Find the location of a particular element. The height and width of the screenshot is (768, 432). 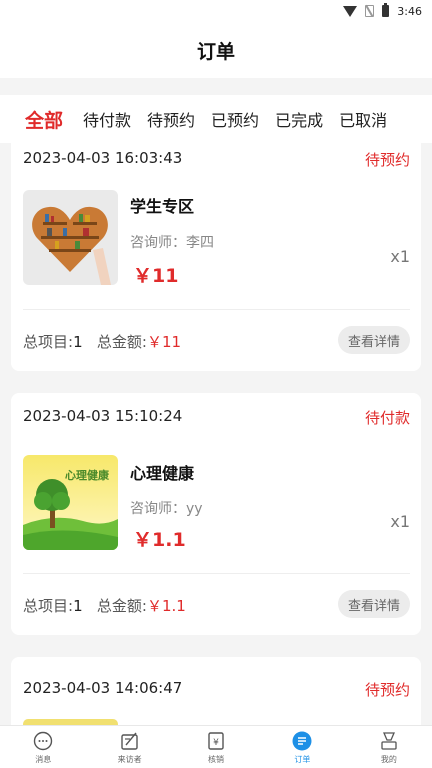

nav-item-message: 消息 is located at coordinates (43, 747).